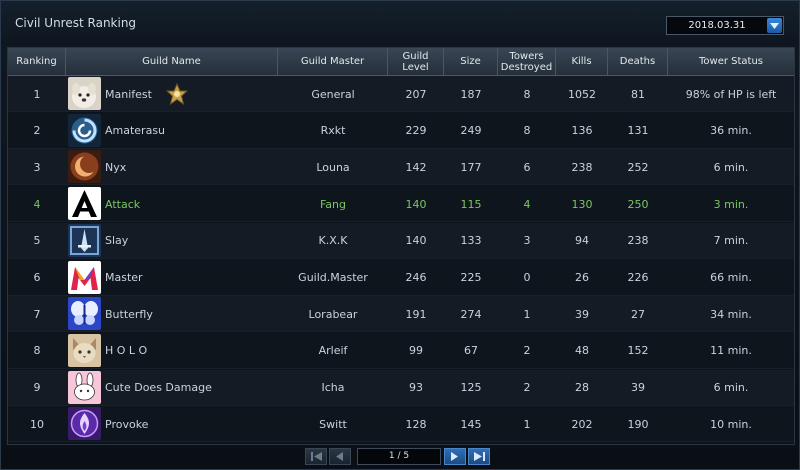  I want to click on first-page-button, so click(316, 456).